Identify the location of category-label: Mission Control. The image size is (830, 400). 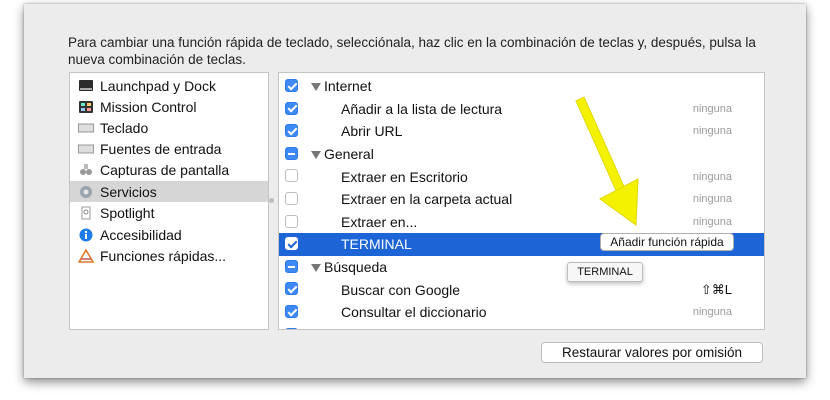
(148, 106).